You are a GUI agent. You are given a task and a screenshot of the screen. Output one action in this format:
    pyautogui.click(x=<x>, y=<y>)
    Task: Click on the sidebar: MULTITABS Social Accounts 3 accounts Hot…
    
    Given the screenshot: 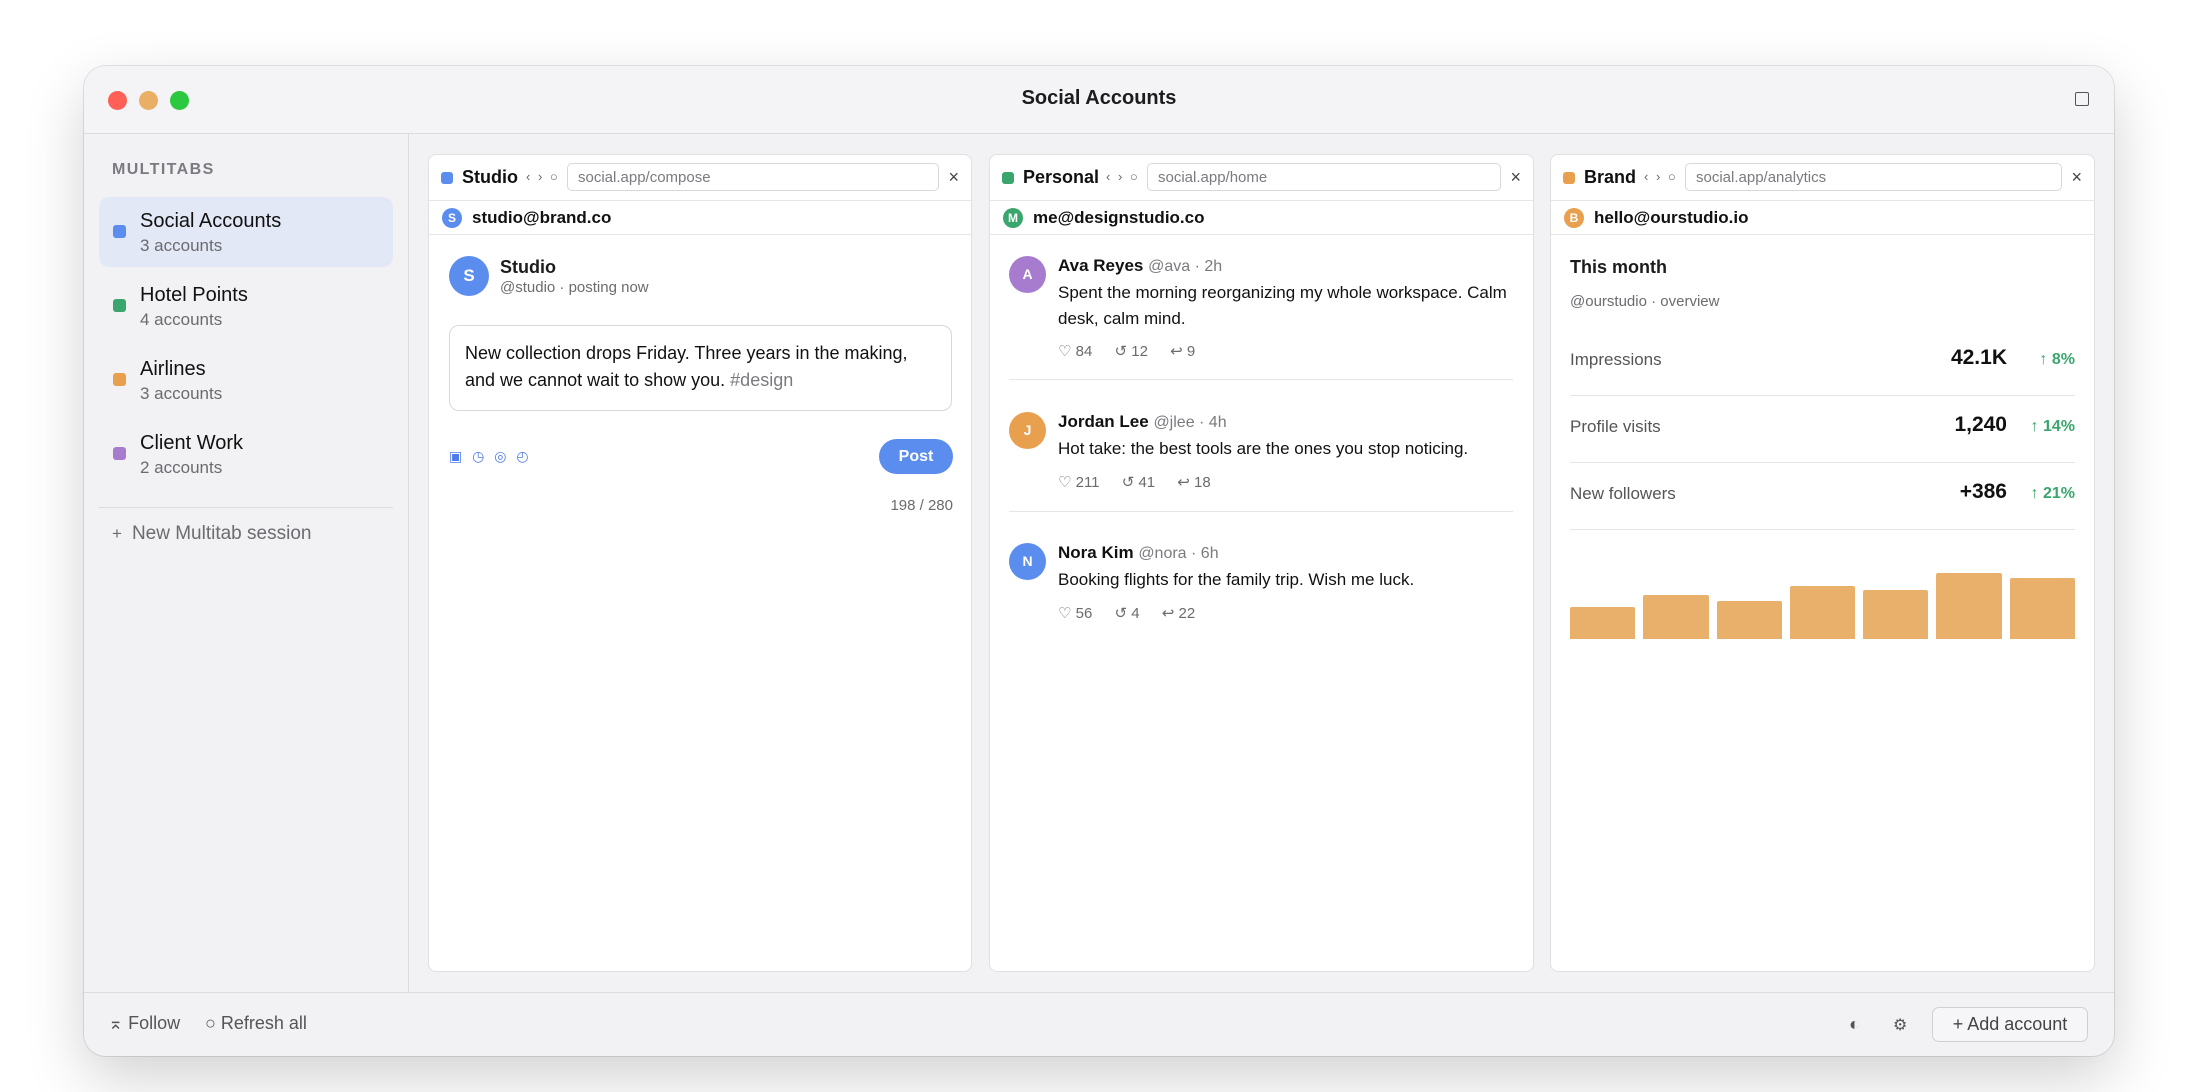 What is the action you would take?
    pyautogui.click(x=246, y=563)
    